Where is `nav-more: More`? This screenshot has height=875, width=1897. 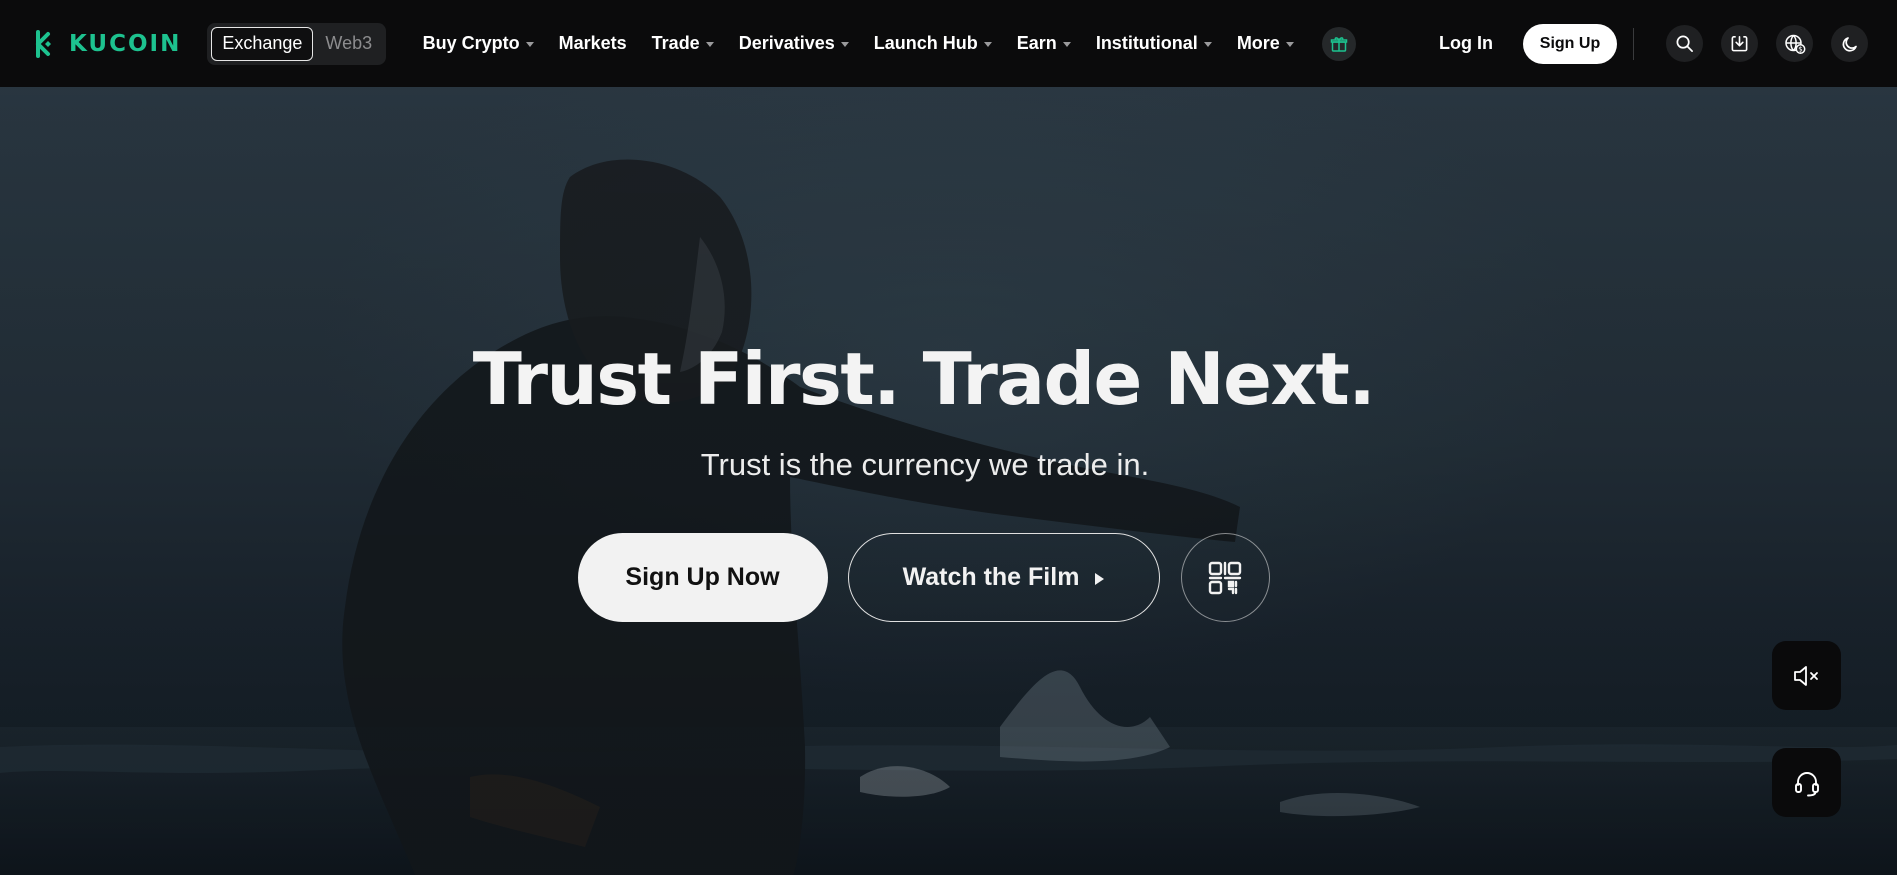 nav-more: More is located at coordinates (1265, 43).